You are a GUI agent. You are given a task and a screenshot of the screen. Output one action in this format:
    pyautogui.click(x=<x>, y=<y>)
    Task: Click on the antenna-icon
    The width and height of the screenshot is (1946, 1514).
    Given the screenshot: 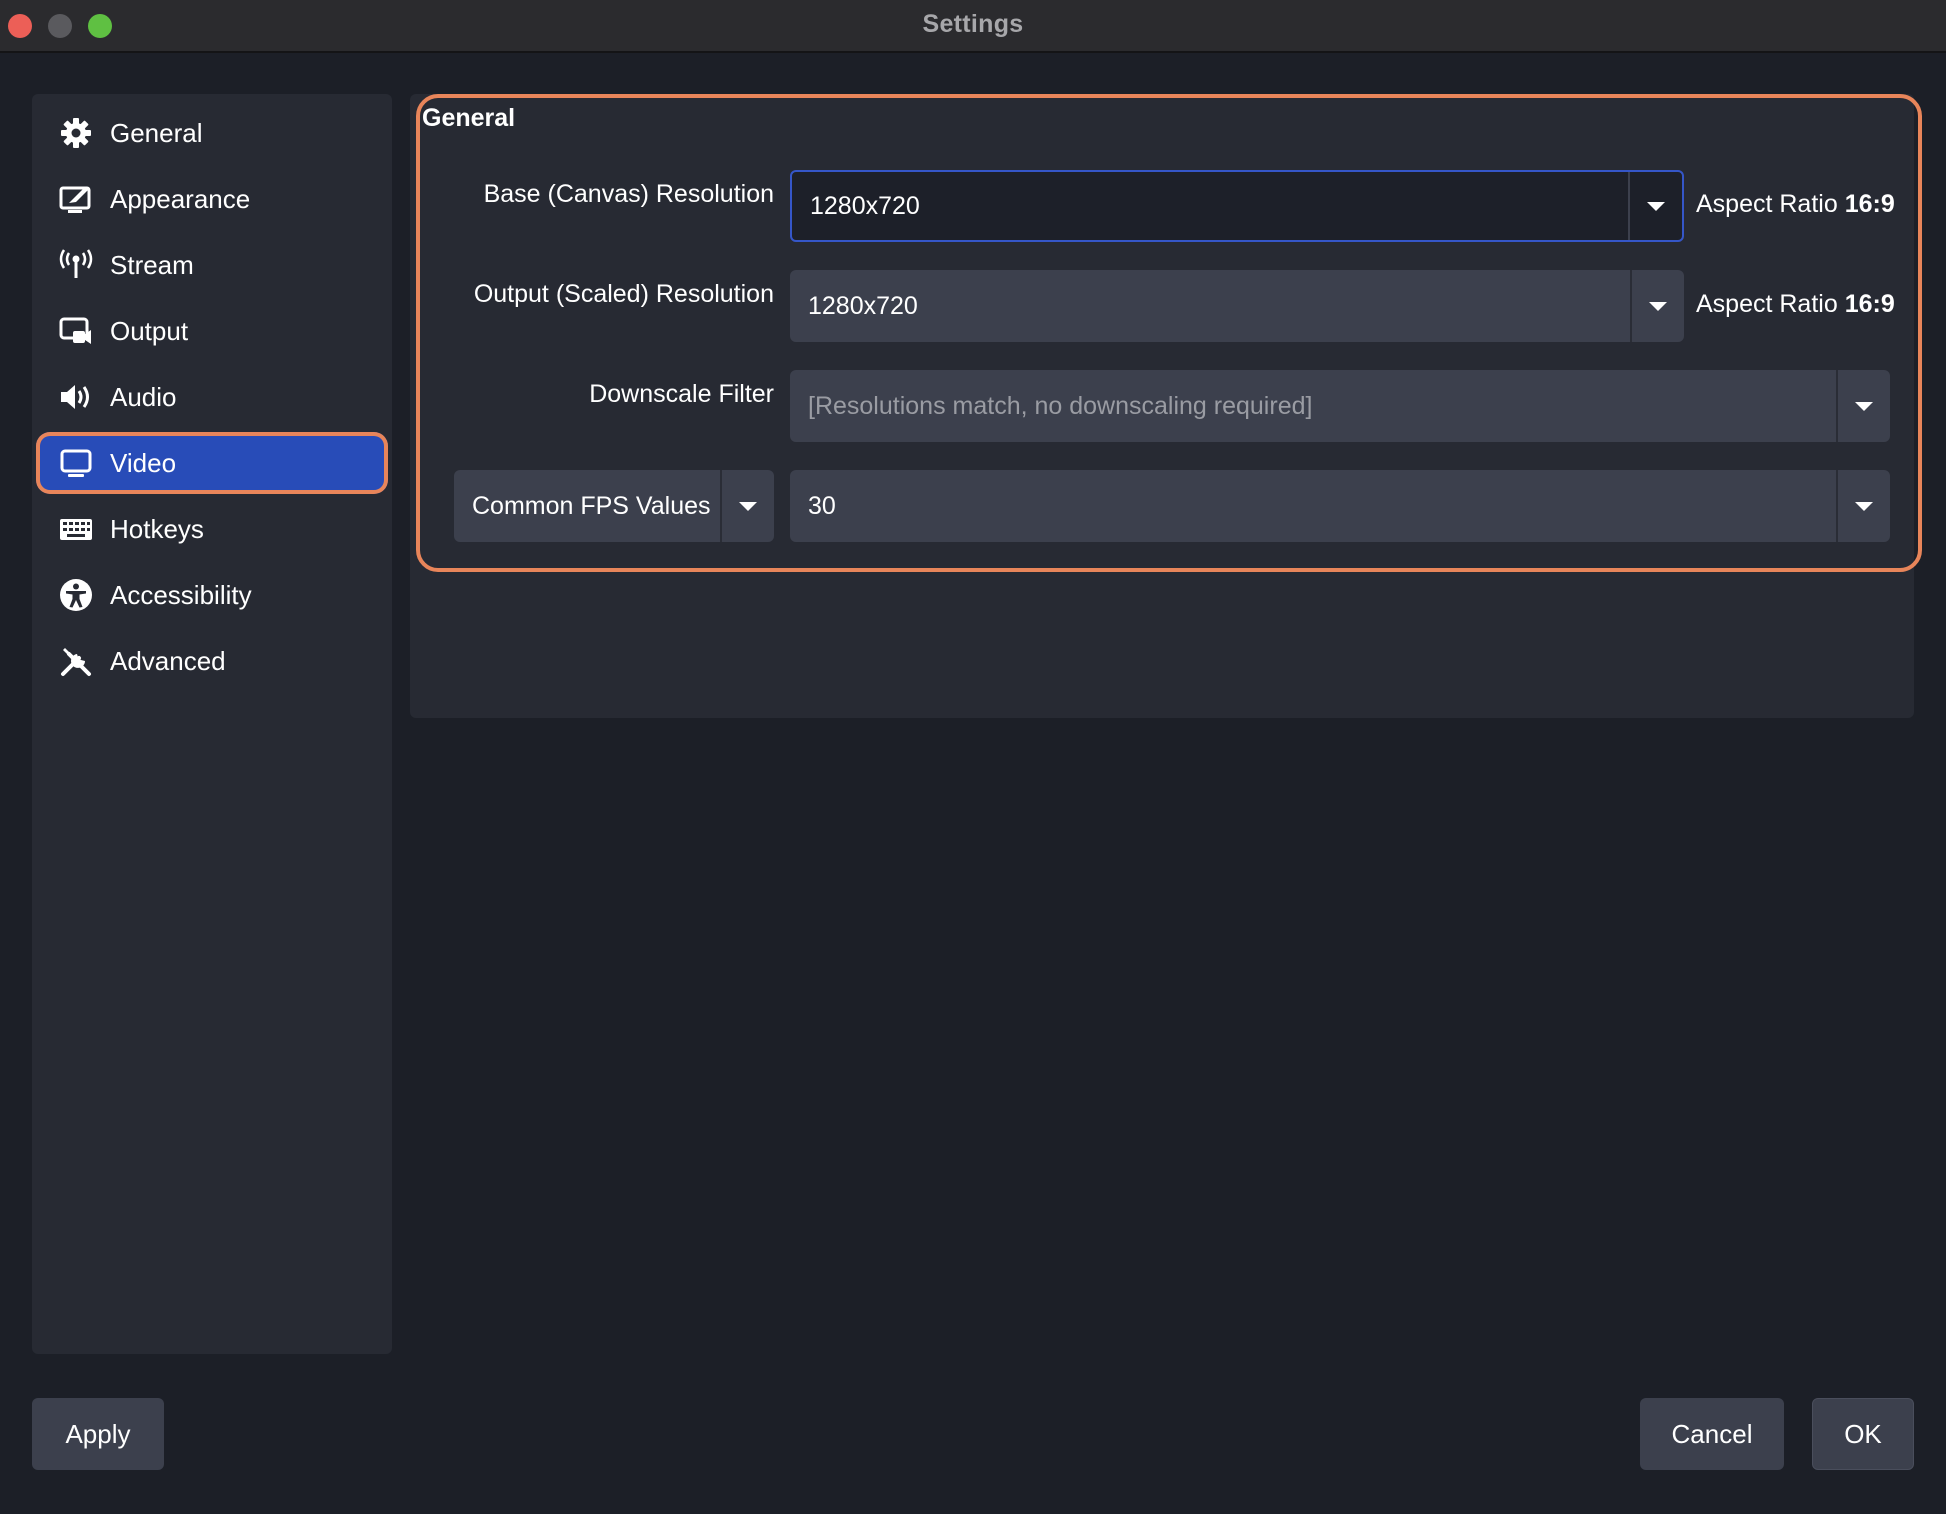 What is the action you would take?
    pyautogui.click(x=76, y=265)
    